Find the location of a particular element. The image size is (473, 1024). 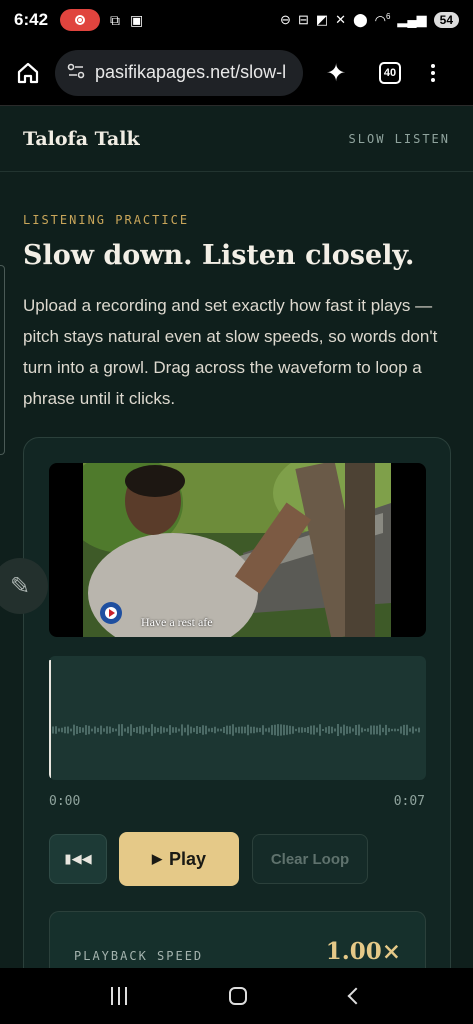

edge-panel-handle is located at coordinates (2, 360).